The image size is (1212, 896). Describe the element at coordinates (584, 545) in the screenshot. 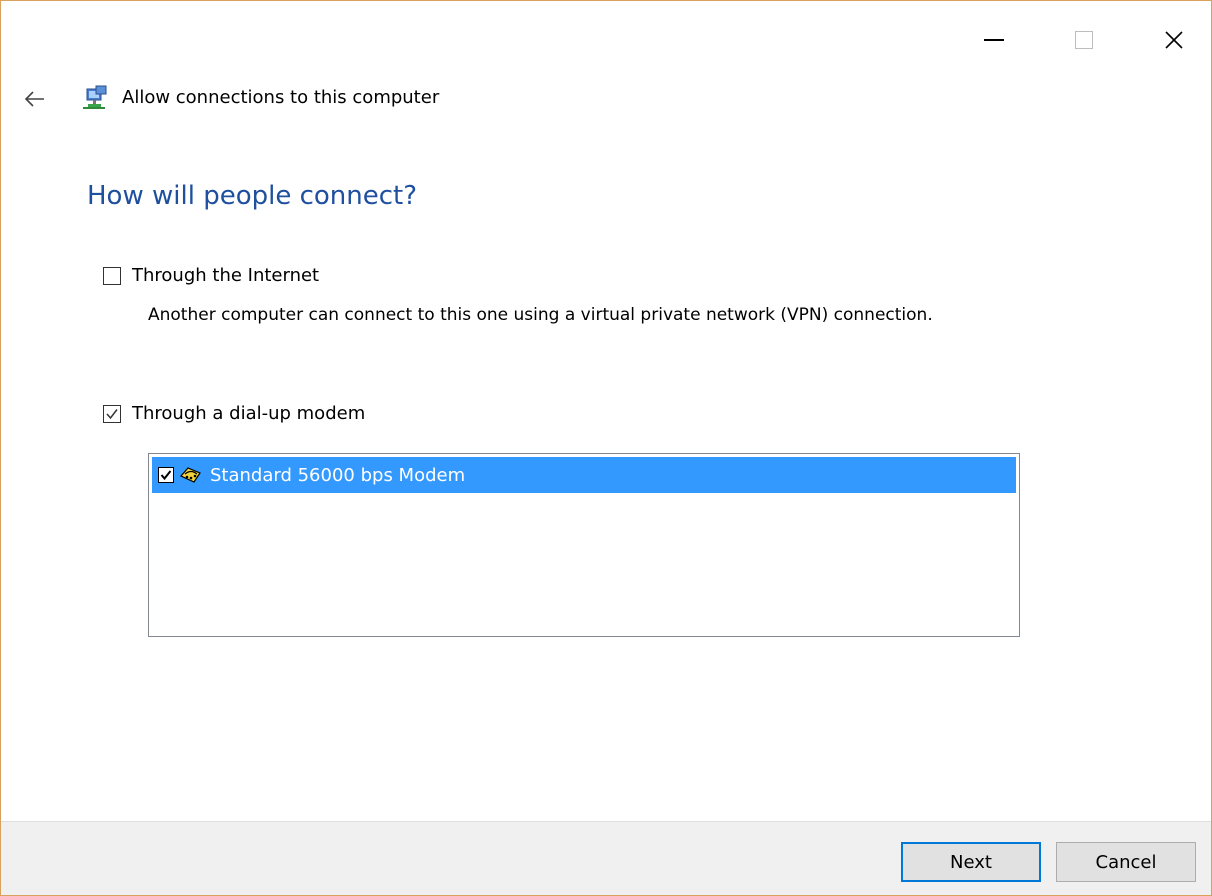

I see `device-list: Standard 56000 bps Modem` at that location.